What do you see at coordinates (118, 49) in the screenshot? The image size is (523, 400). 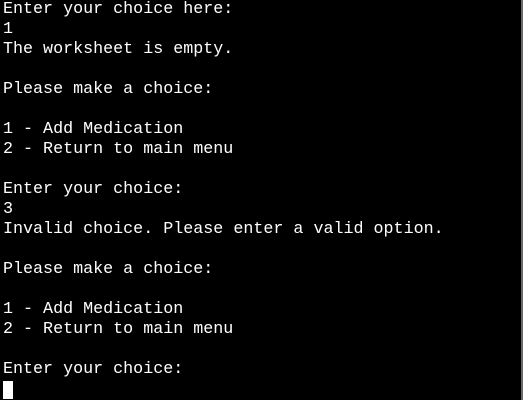 I see `status-message: The worksheet is empty.` at bounding box center [118, 49].